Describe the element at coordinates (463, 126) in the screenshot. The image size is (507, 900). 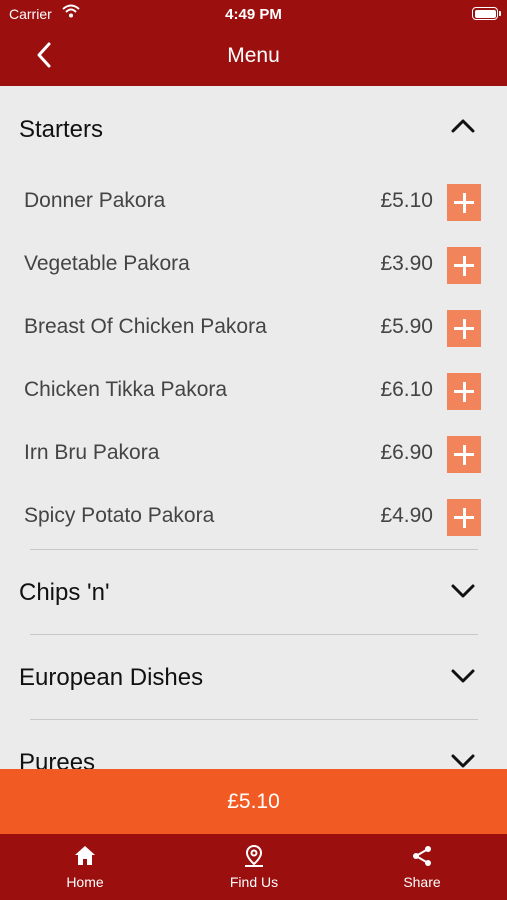
I see `chevron-up-icon` at that location.